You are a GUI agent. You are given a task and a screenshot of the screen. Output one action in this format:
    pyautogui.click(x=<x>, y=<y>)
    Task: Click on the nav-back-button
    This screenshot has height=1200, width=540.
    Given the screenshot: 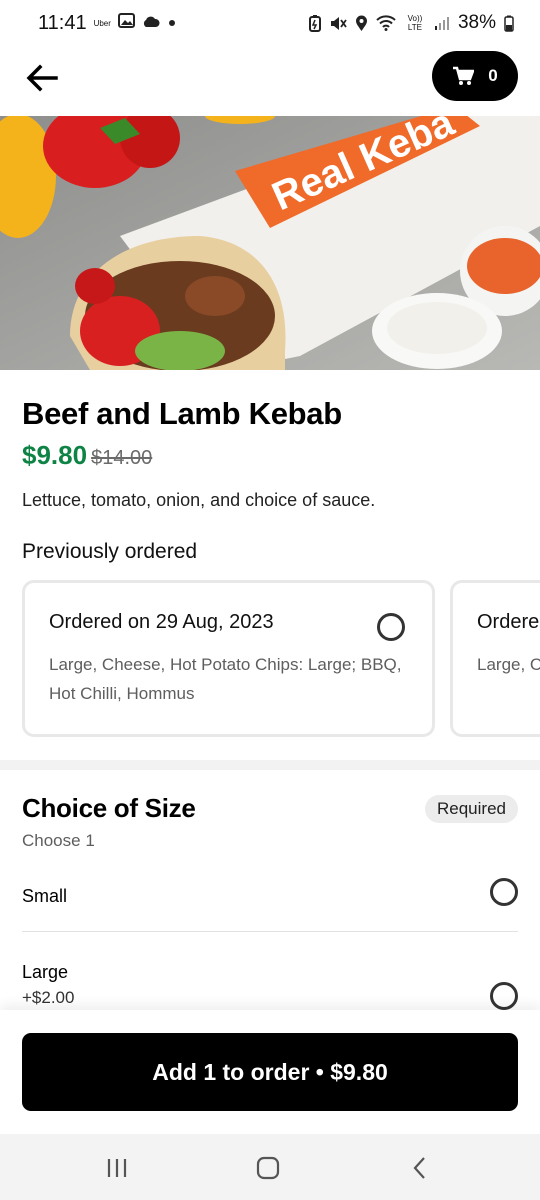 What is the action you would take?
    pyautogui.click(x=420, y=1168)
    